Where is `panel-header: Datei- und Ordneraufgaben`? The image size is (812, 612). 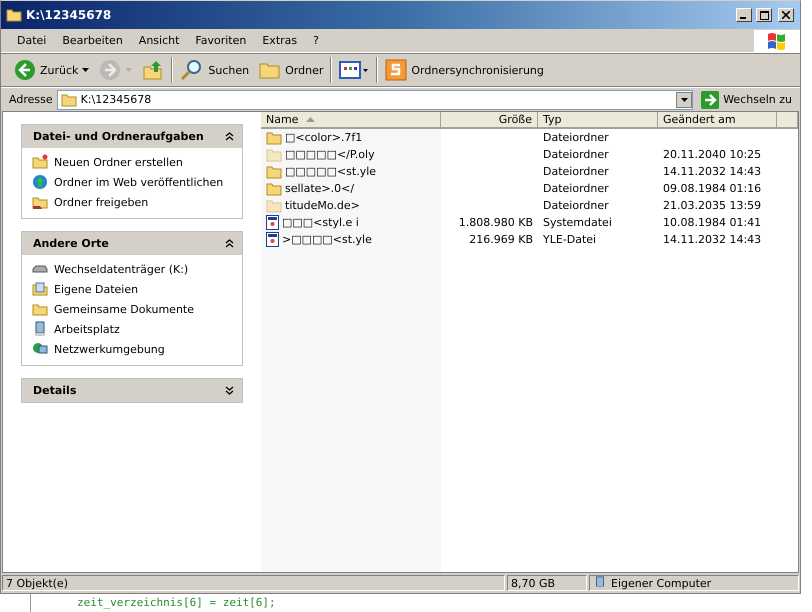 panel-header: Datei- und Ordneraufgaben is located at coordinates (132, 136).